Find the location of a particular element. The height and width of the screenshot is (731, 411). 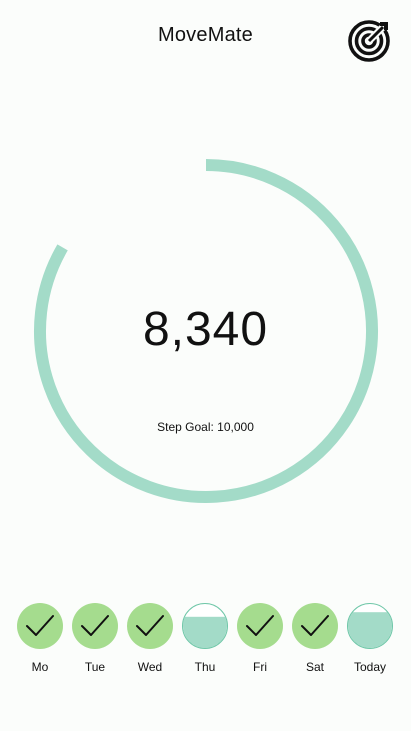

day-item: Today is located at coordinates (370, 638).